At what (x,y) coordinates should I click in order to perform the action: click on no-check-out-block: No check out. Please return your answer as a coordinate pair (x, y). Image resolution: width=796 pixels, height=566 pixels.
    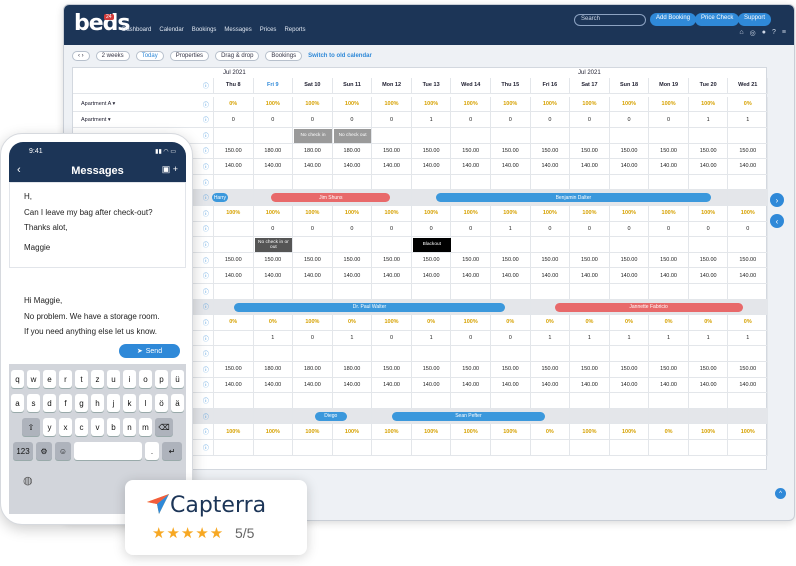
    Looking at the image, I should click on (352, 135).